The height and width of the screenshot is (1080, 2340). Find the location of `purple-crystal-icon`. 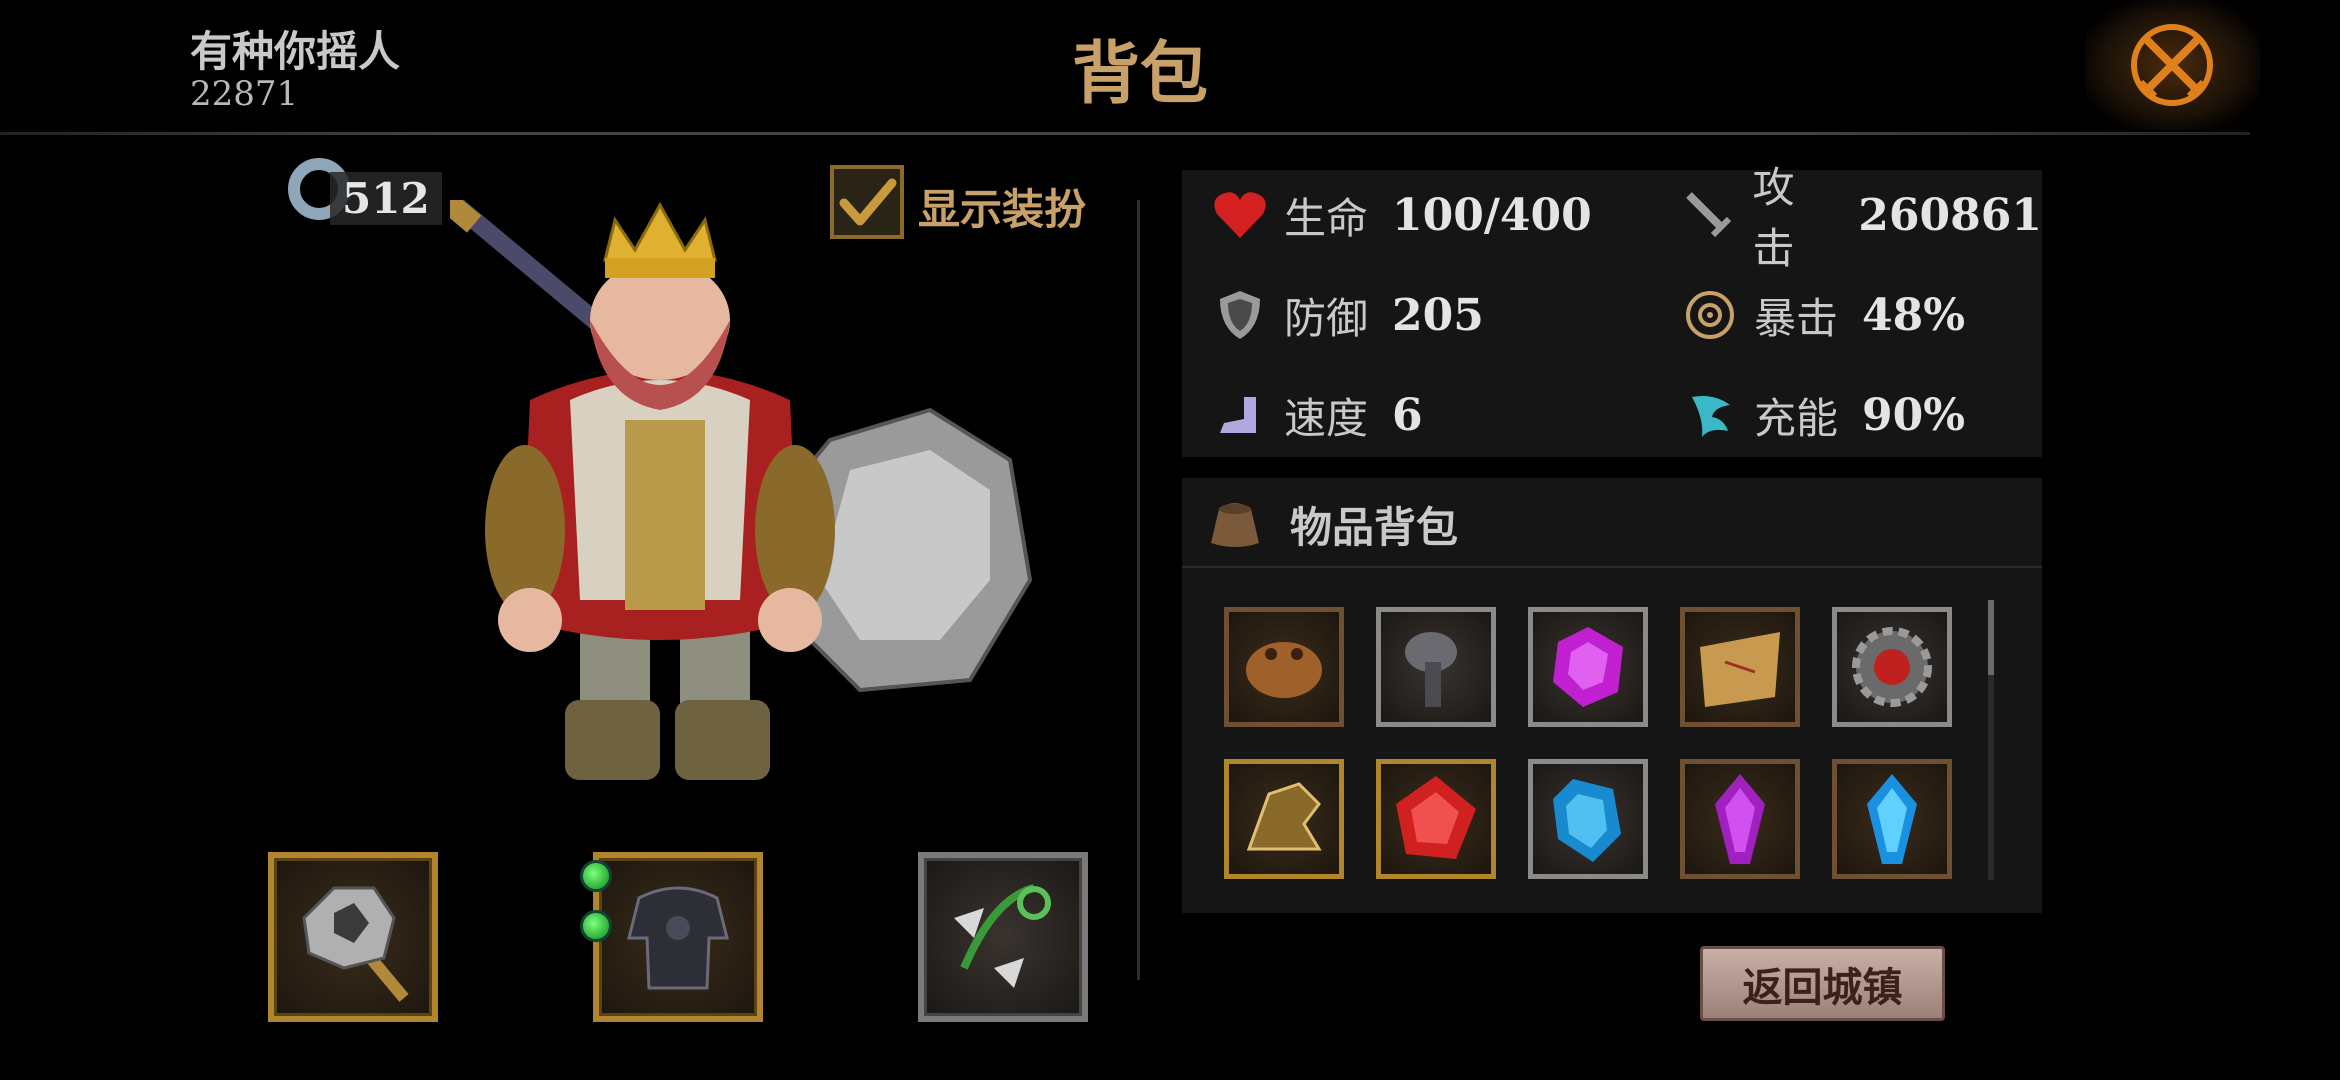

purple-crystal-icon is located at coordinates (1740, 819).